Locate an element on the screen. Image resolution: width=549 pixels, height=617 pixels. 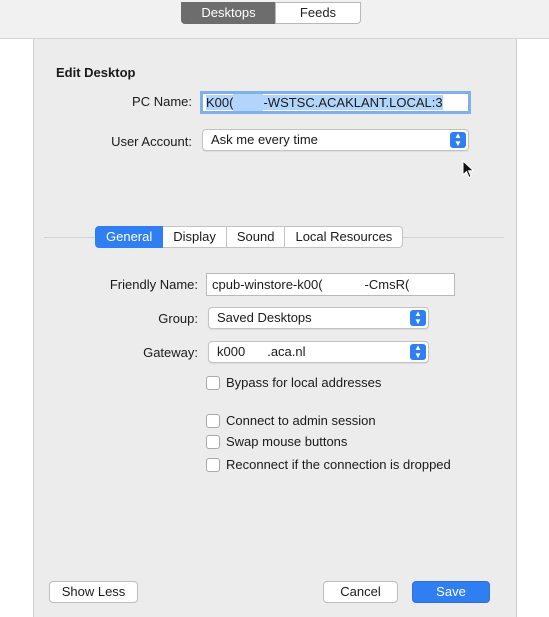
toolbar: Desktops Feeds is located at coordinates (274, 19).